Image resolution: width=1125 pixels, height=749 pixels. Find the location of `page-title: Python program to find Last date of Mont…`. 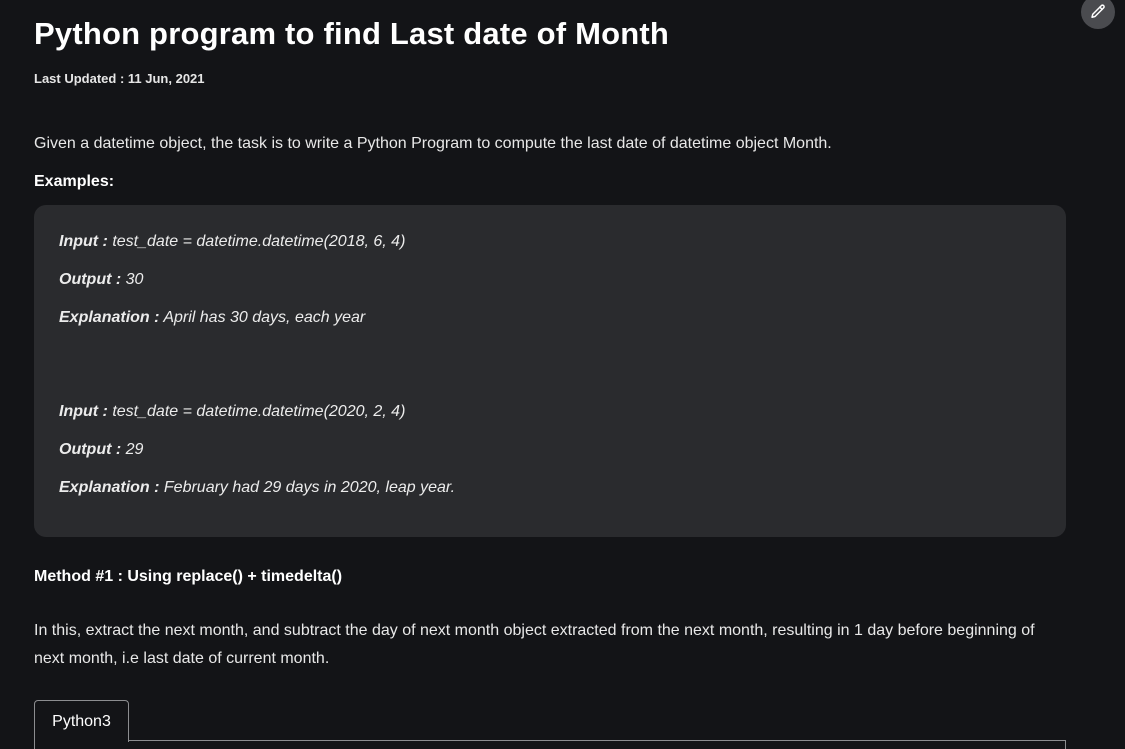

page-title: Python program to find Last date of Mont… is located at coordinates (352, 33).